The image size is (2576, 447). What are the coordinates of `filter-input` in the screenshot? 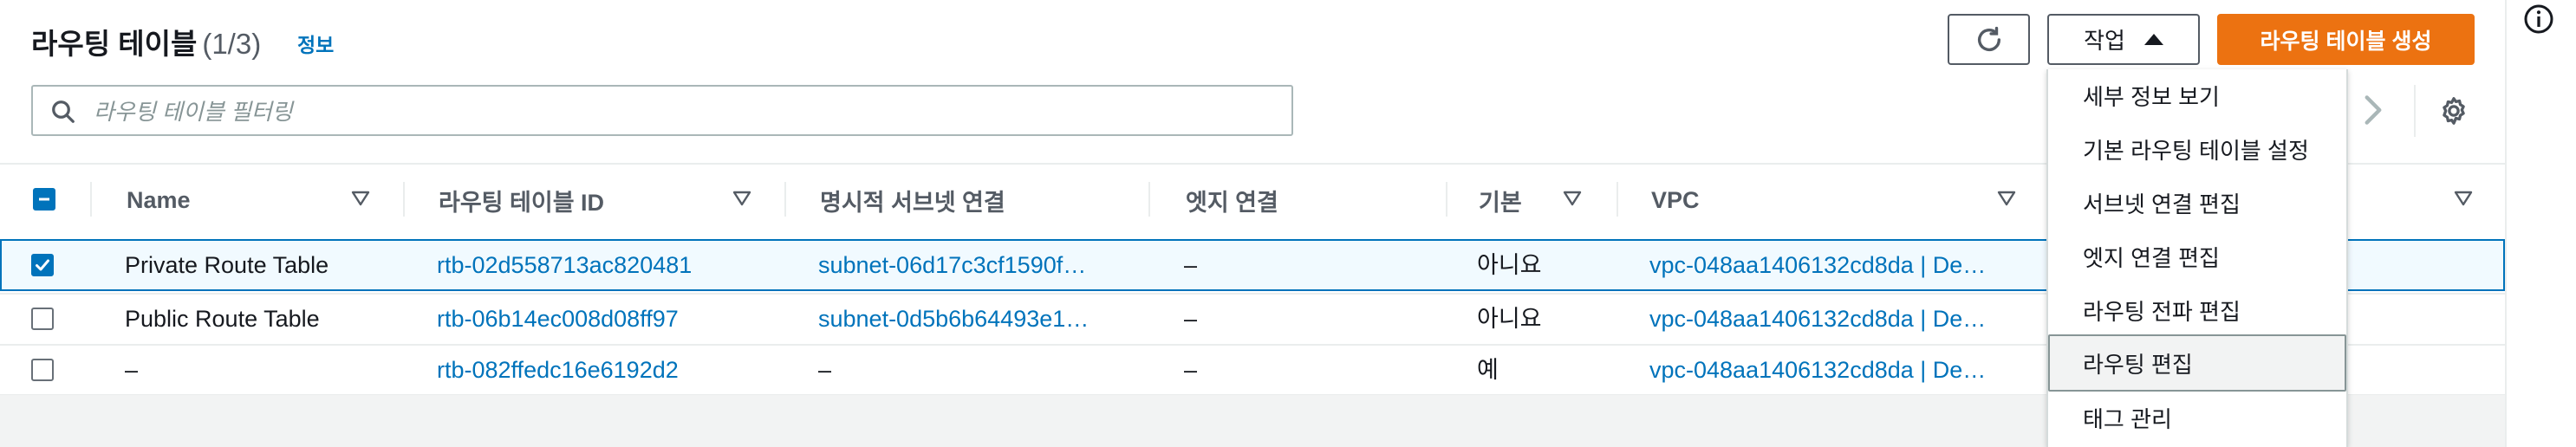 It's located at (683, 111).